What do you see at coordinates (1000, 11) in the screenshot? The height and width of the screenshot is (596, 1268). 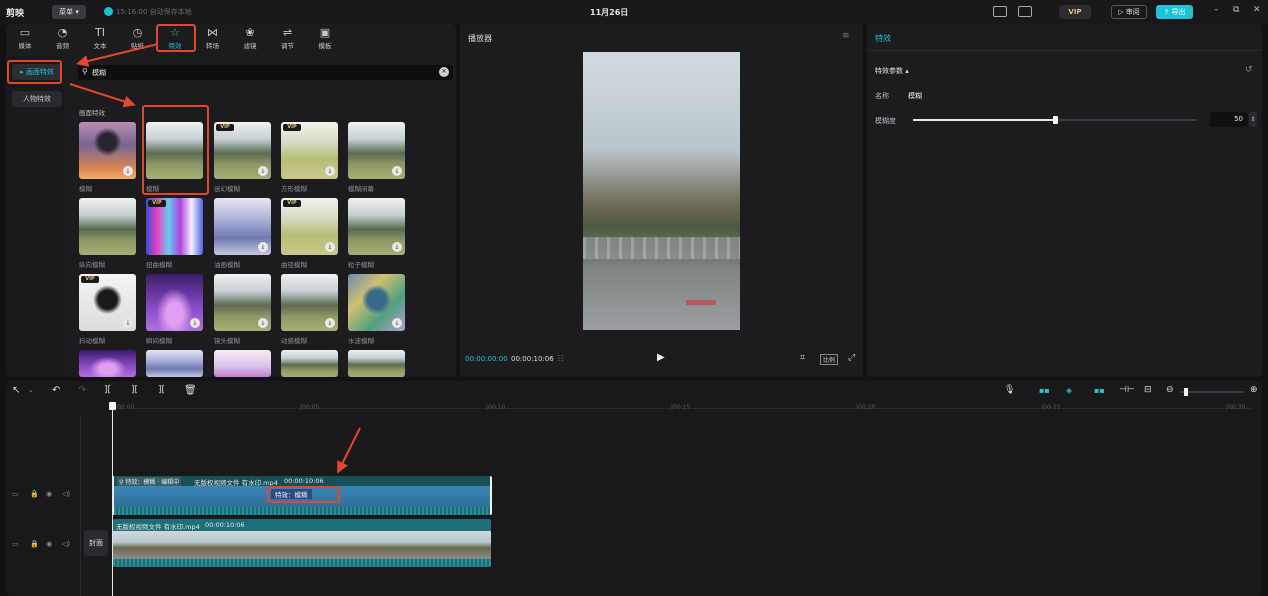 I see `keyboard-icon` at bounding box center [1000, 11].